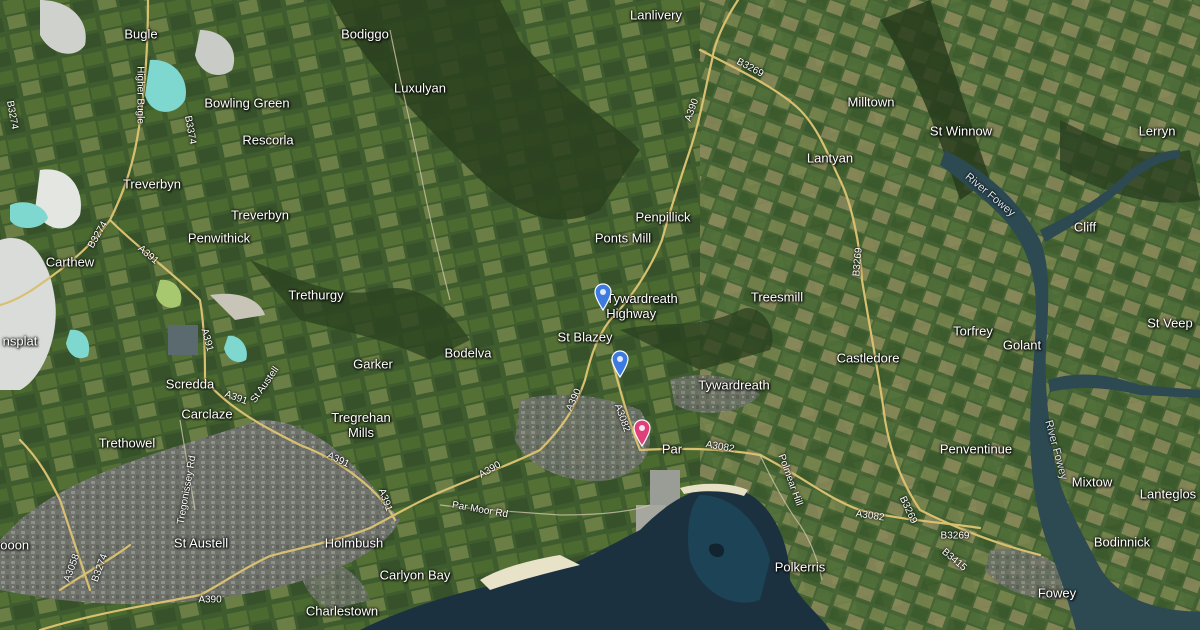 The image size is (1200, 630). What do you see at coordinates (1122, 542) in the screenshot?
I see `place-label: Bodinnick` at bounding box center [1122, 542].